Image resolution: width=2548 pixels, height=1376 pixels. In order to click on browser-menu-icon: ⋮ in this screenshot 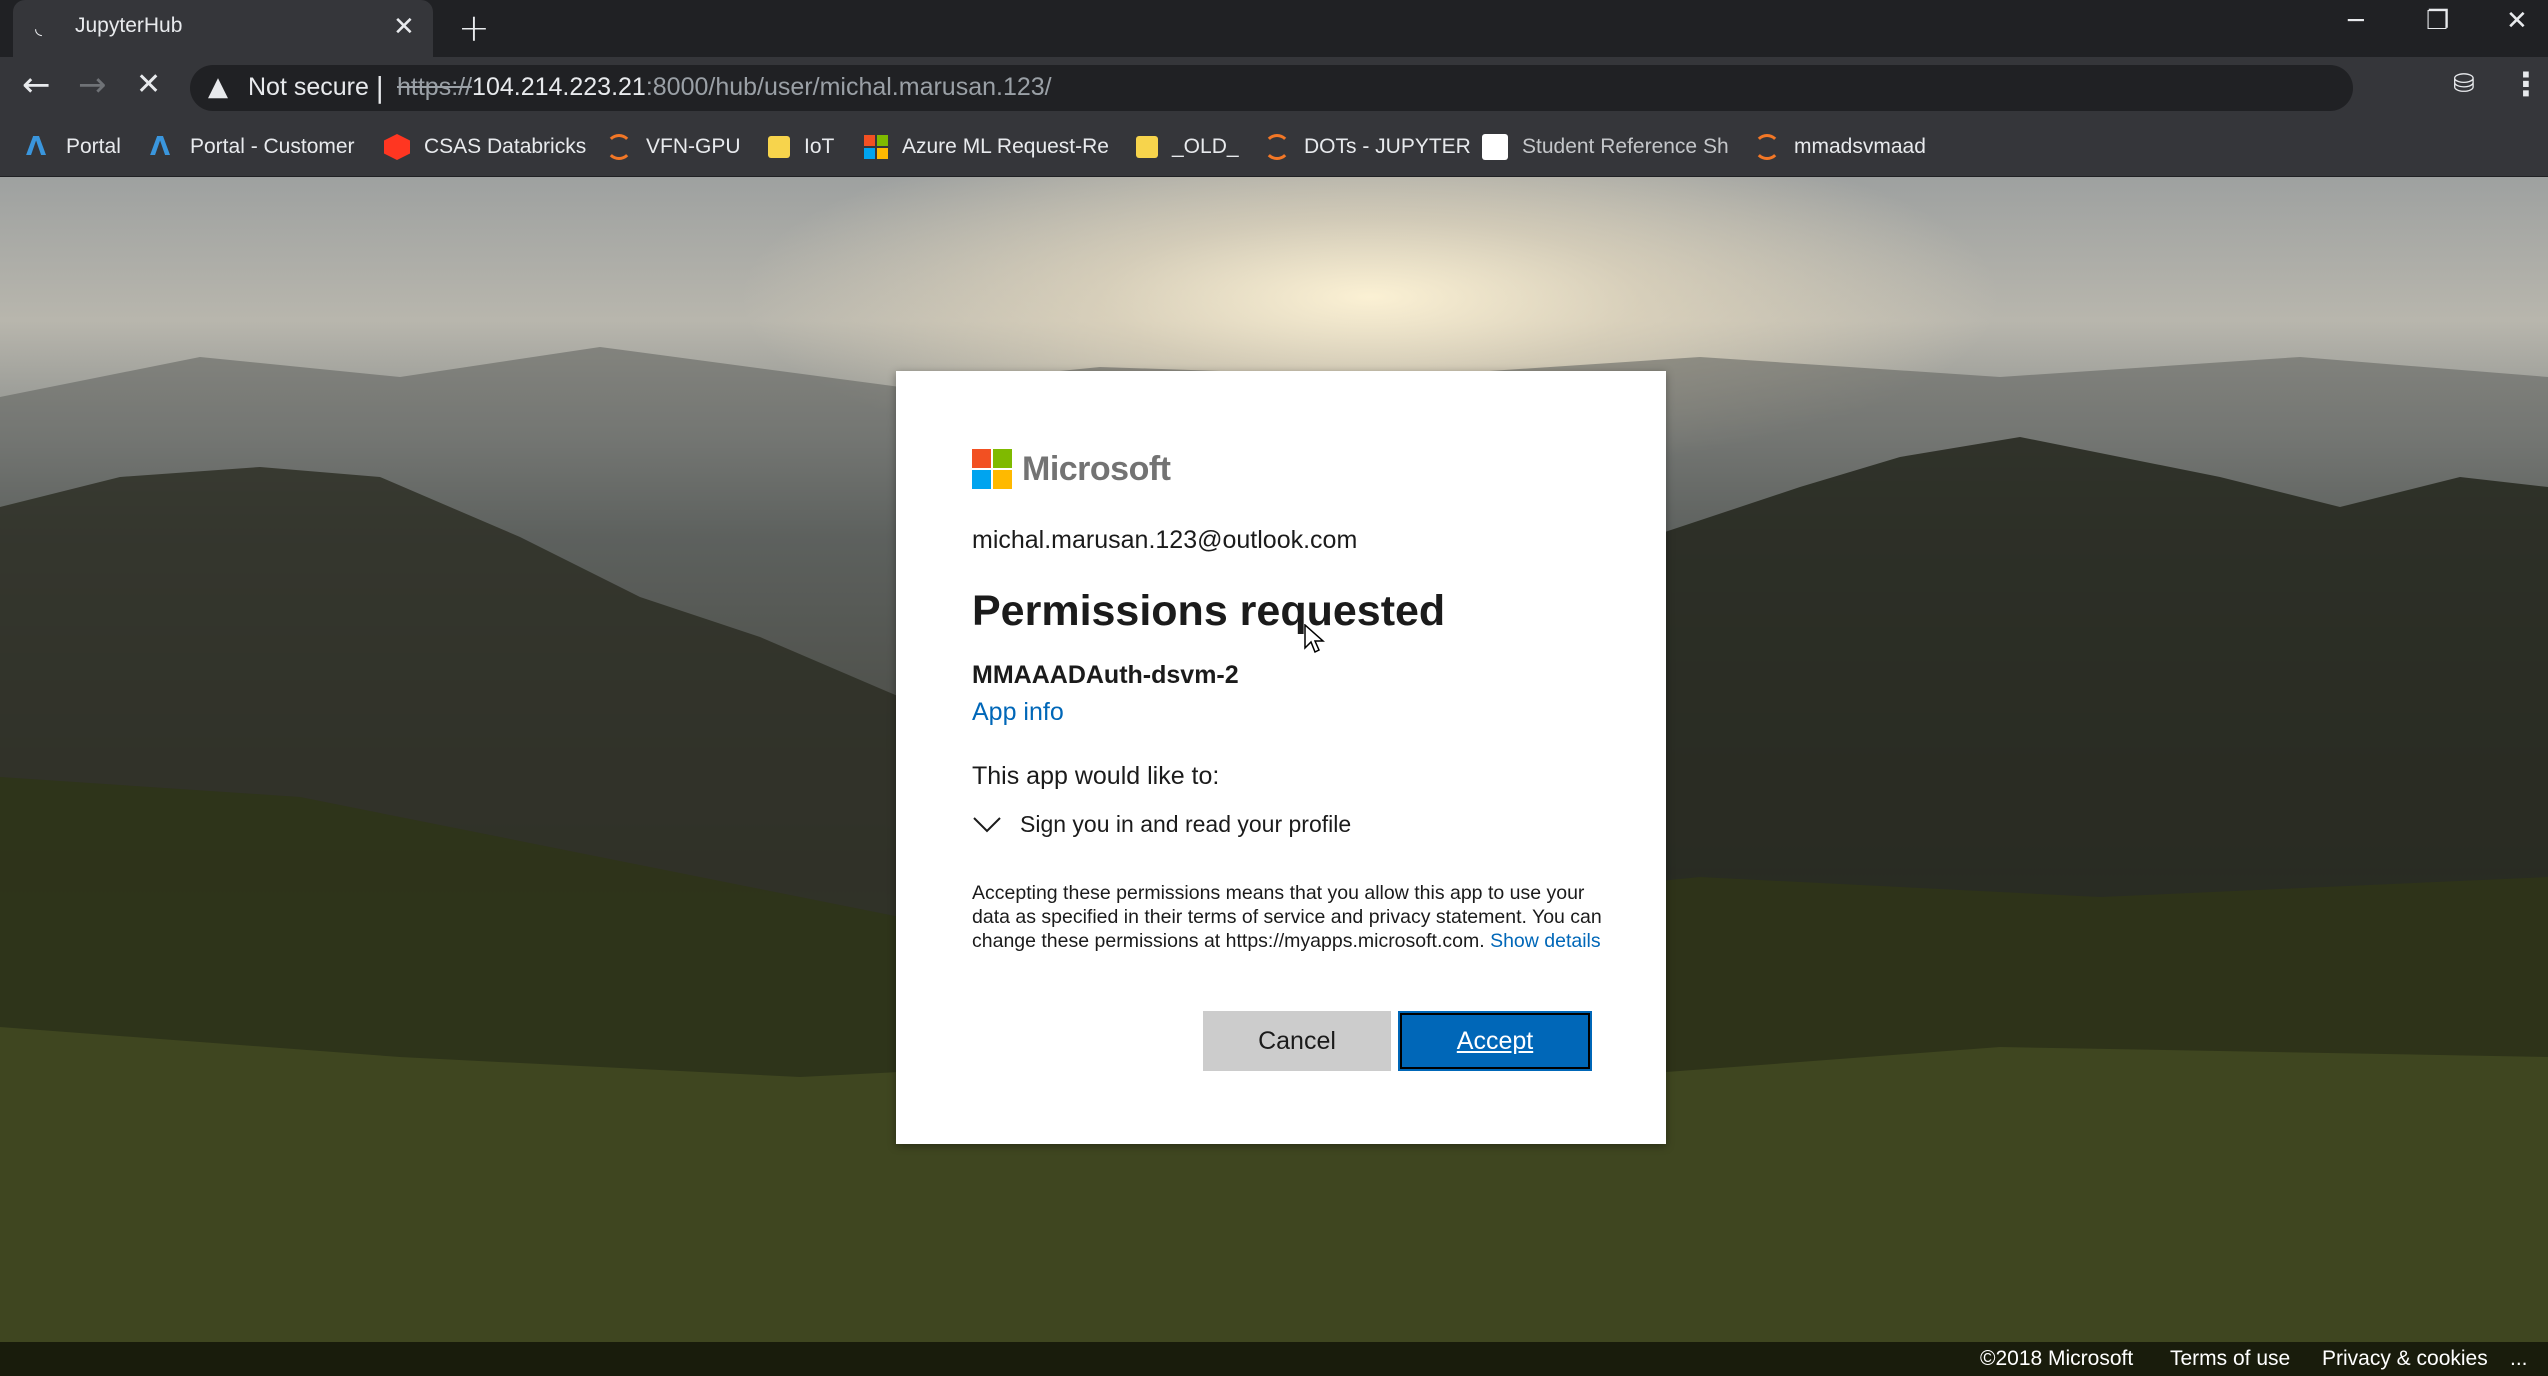, I will do `click(2526, 84)`.